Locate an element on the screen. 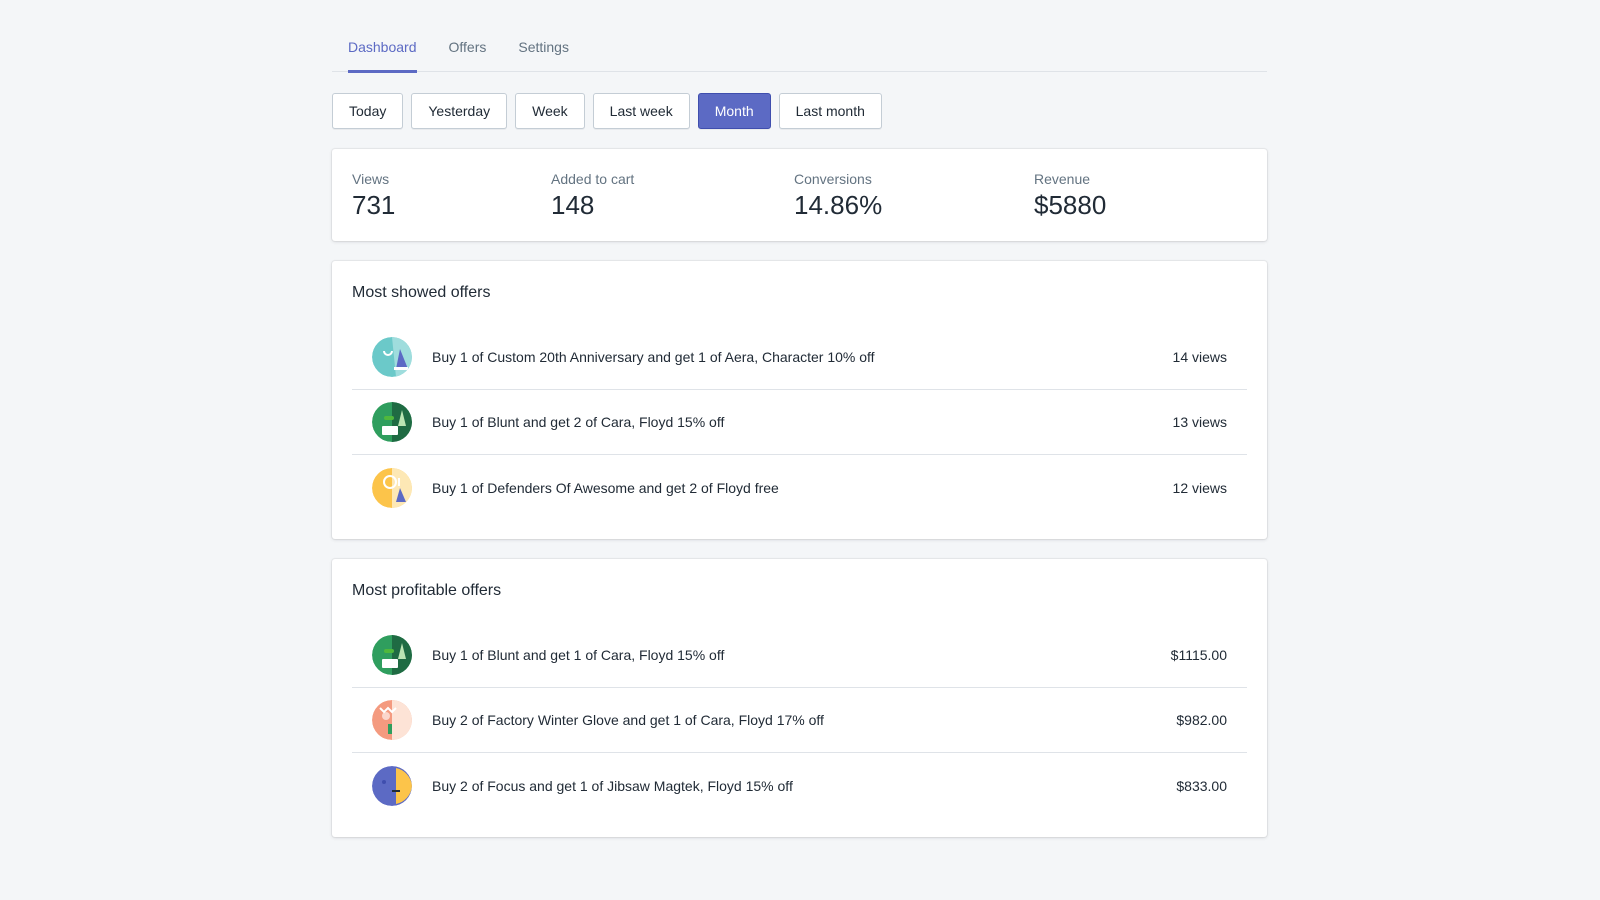 The height and width of the screenshot is (900, 1600). indigo-avatar-icon is located at coordinates (392, 785).